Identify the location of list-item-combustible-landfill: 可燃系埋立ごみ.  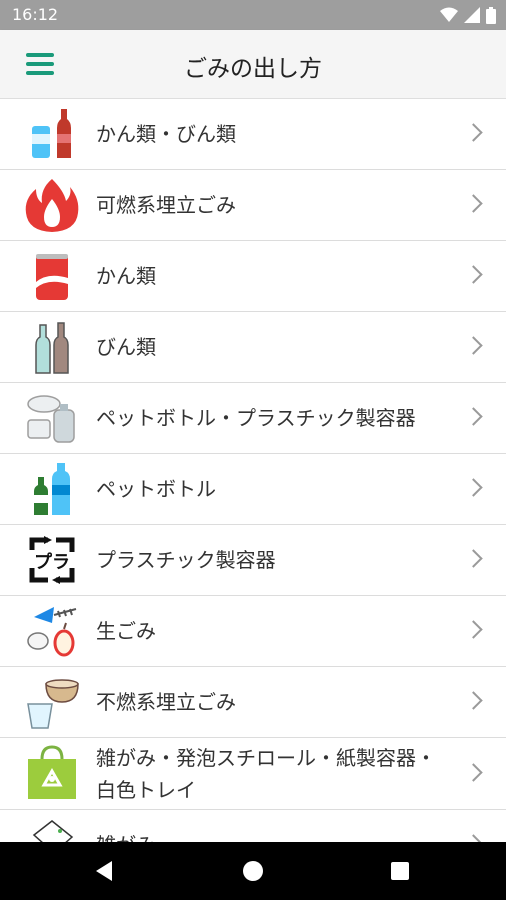
(253, 205).